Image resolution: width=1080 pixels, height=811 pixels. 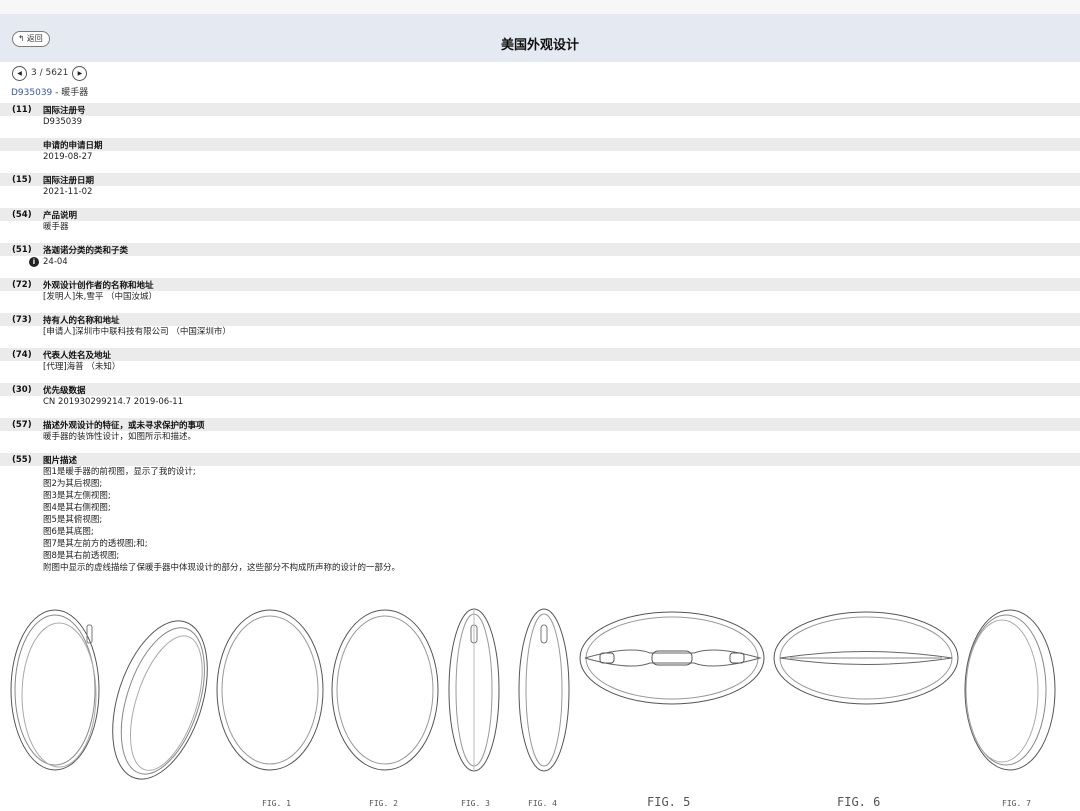 I want to click on fig1-drawing, so click(x=55, y=690).